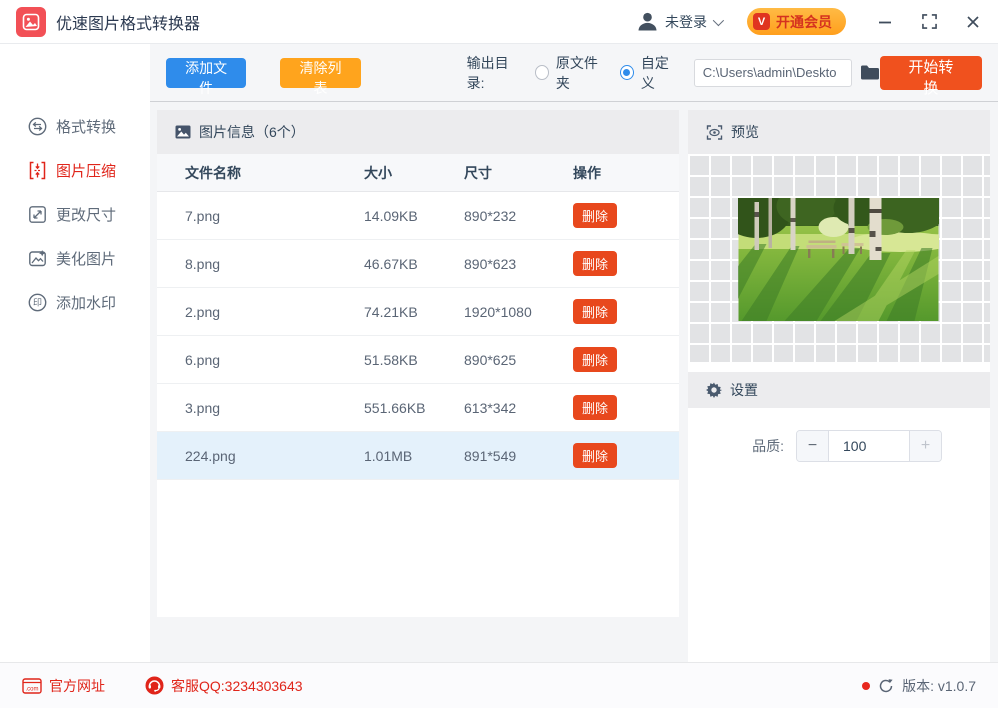  I want to click on cell-dimensions: 1920*1080, so click(498, 311).